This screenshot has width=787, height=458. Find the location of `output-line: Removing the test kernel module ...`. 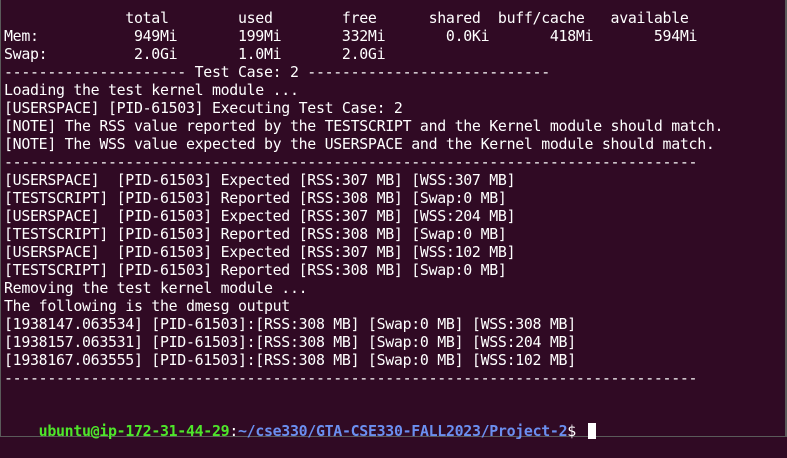

output-line: Removing the test kernel module ... is located at coordinates (156, 288).